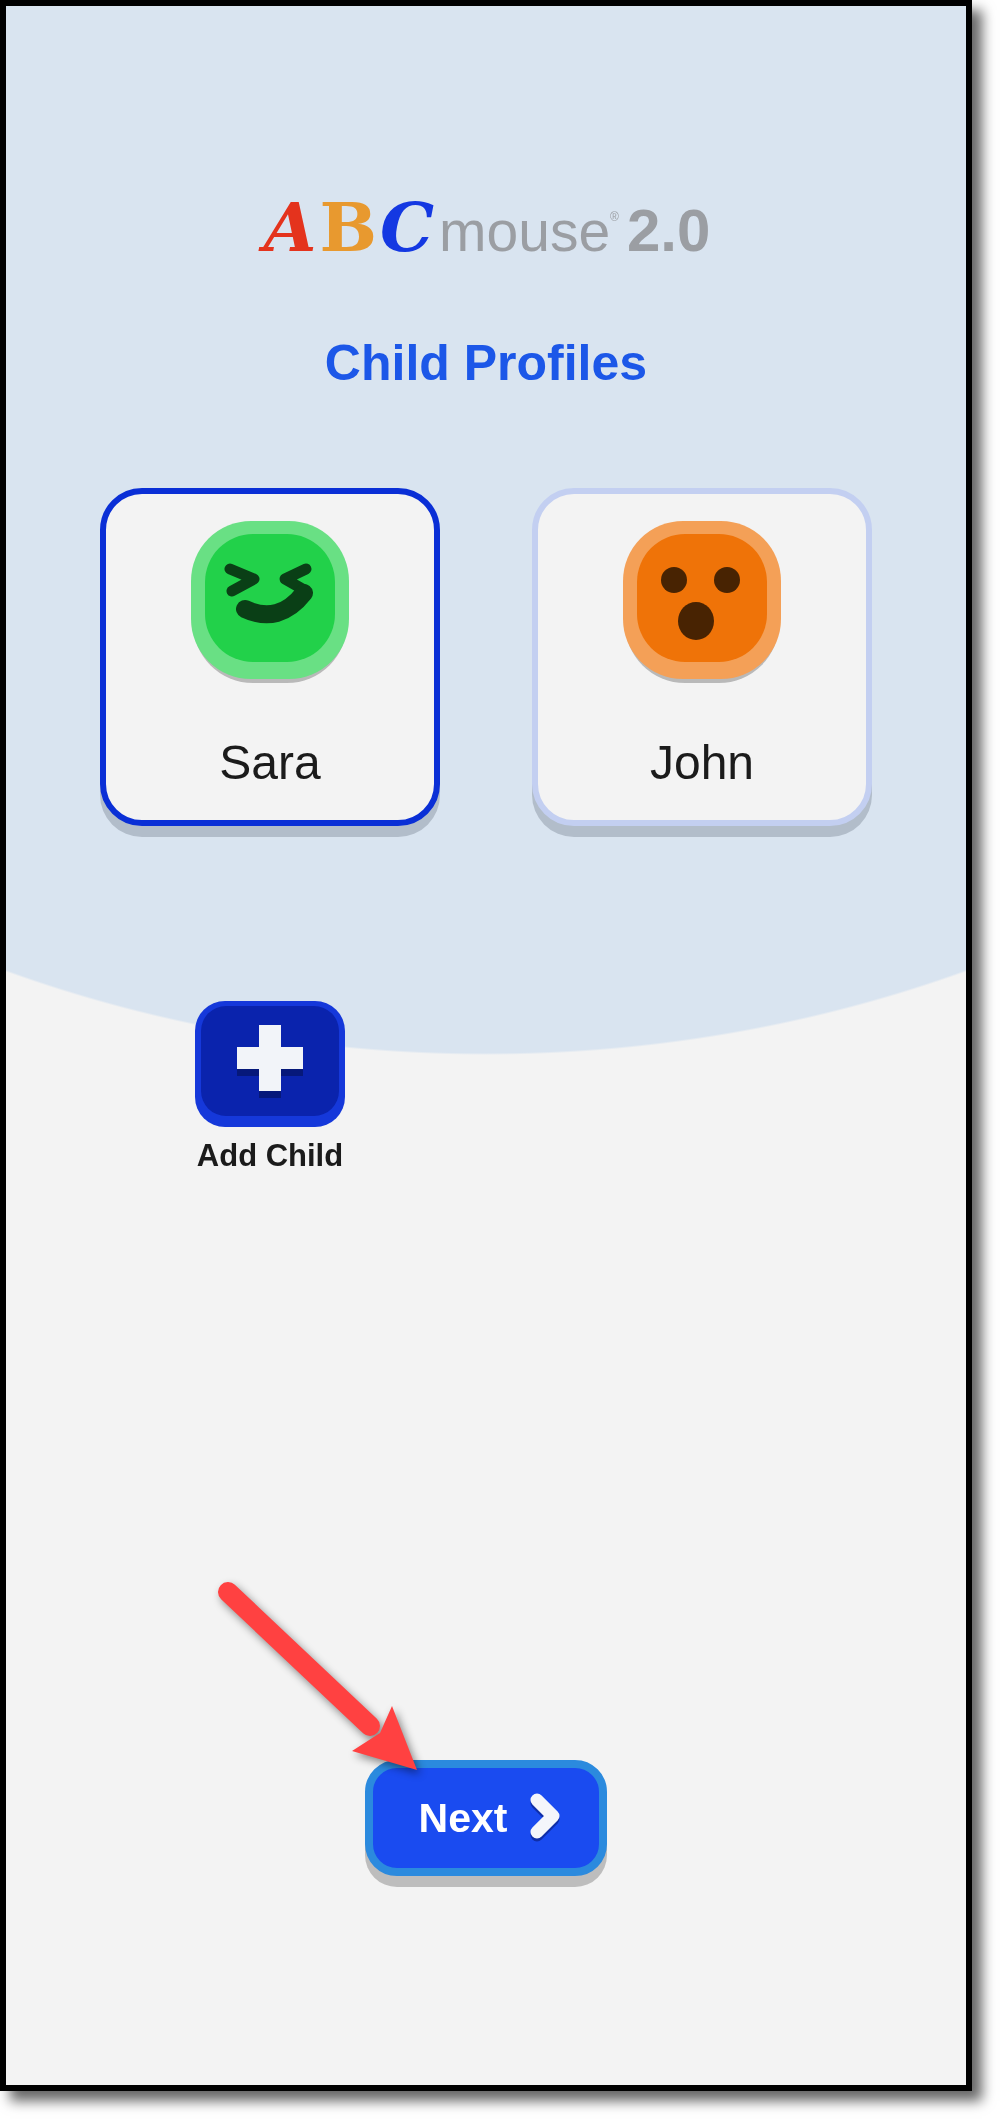  I want to click on plus-icon, so click(270, 1065).